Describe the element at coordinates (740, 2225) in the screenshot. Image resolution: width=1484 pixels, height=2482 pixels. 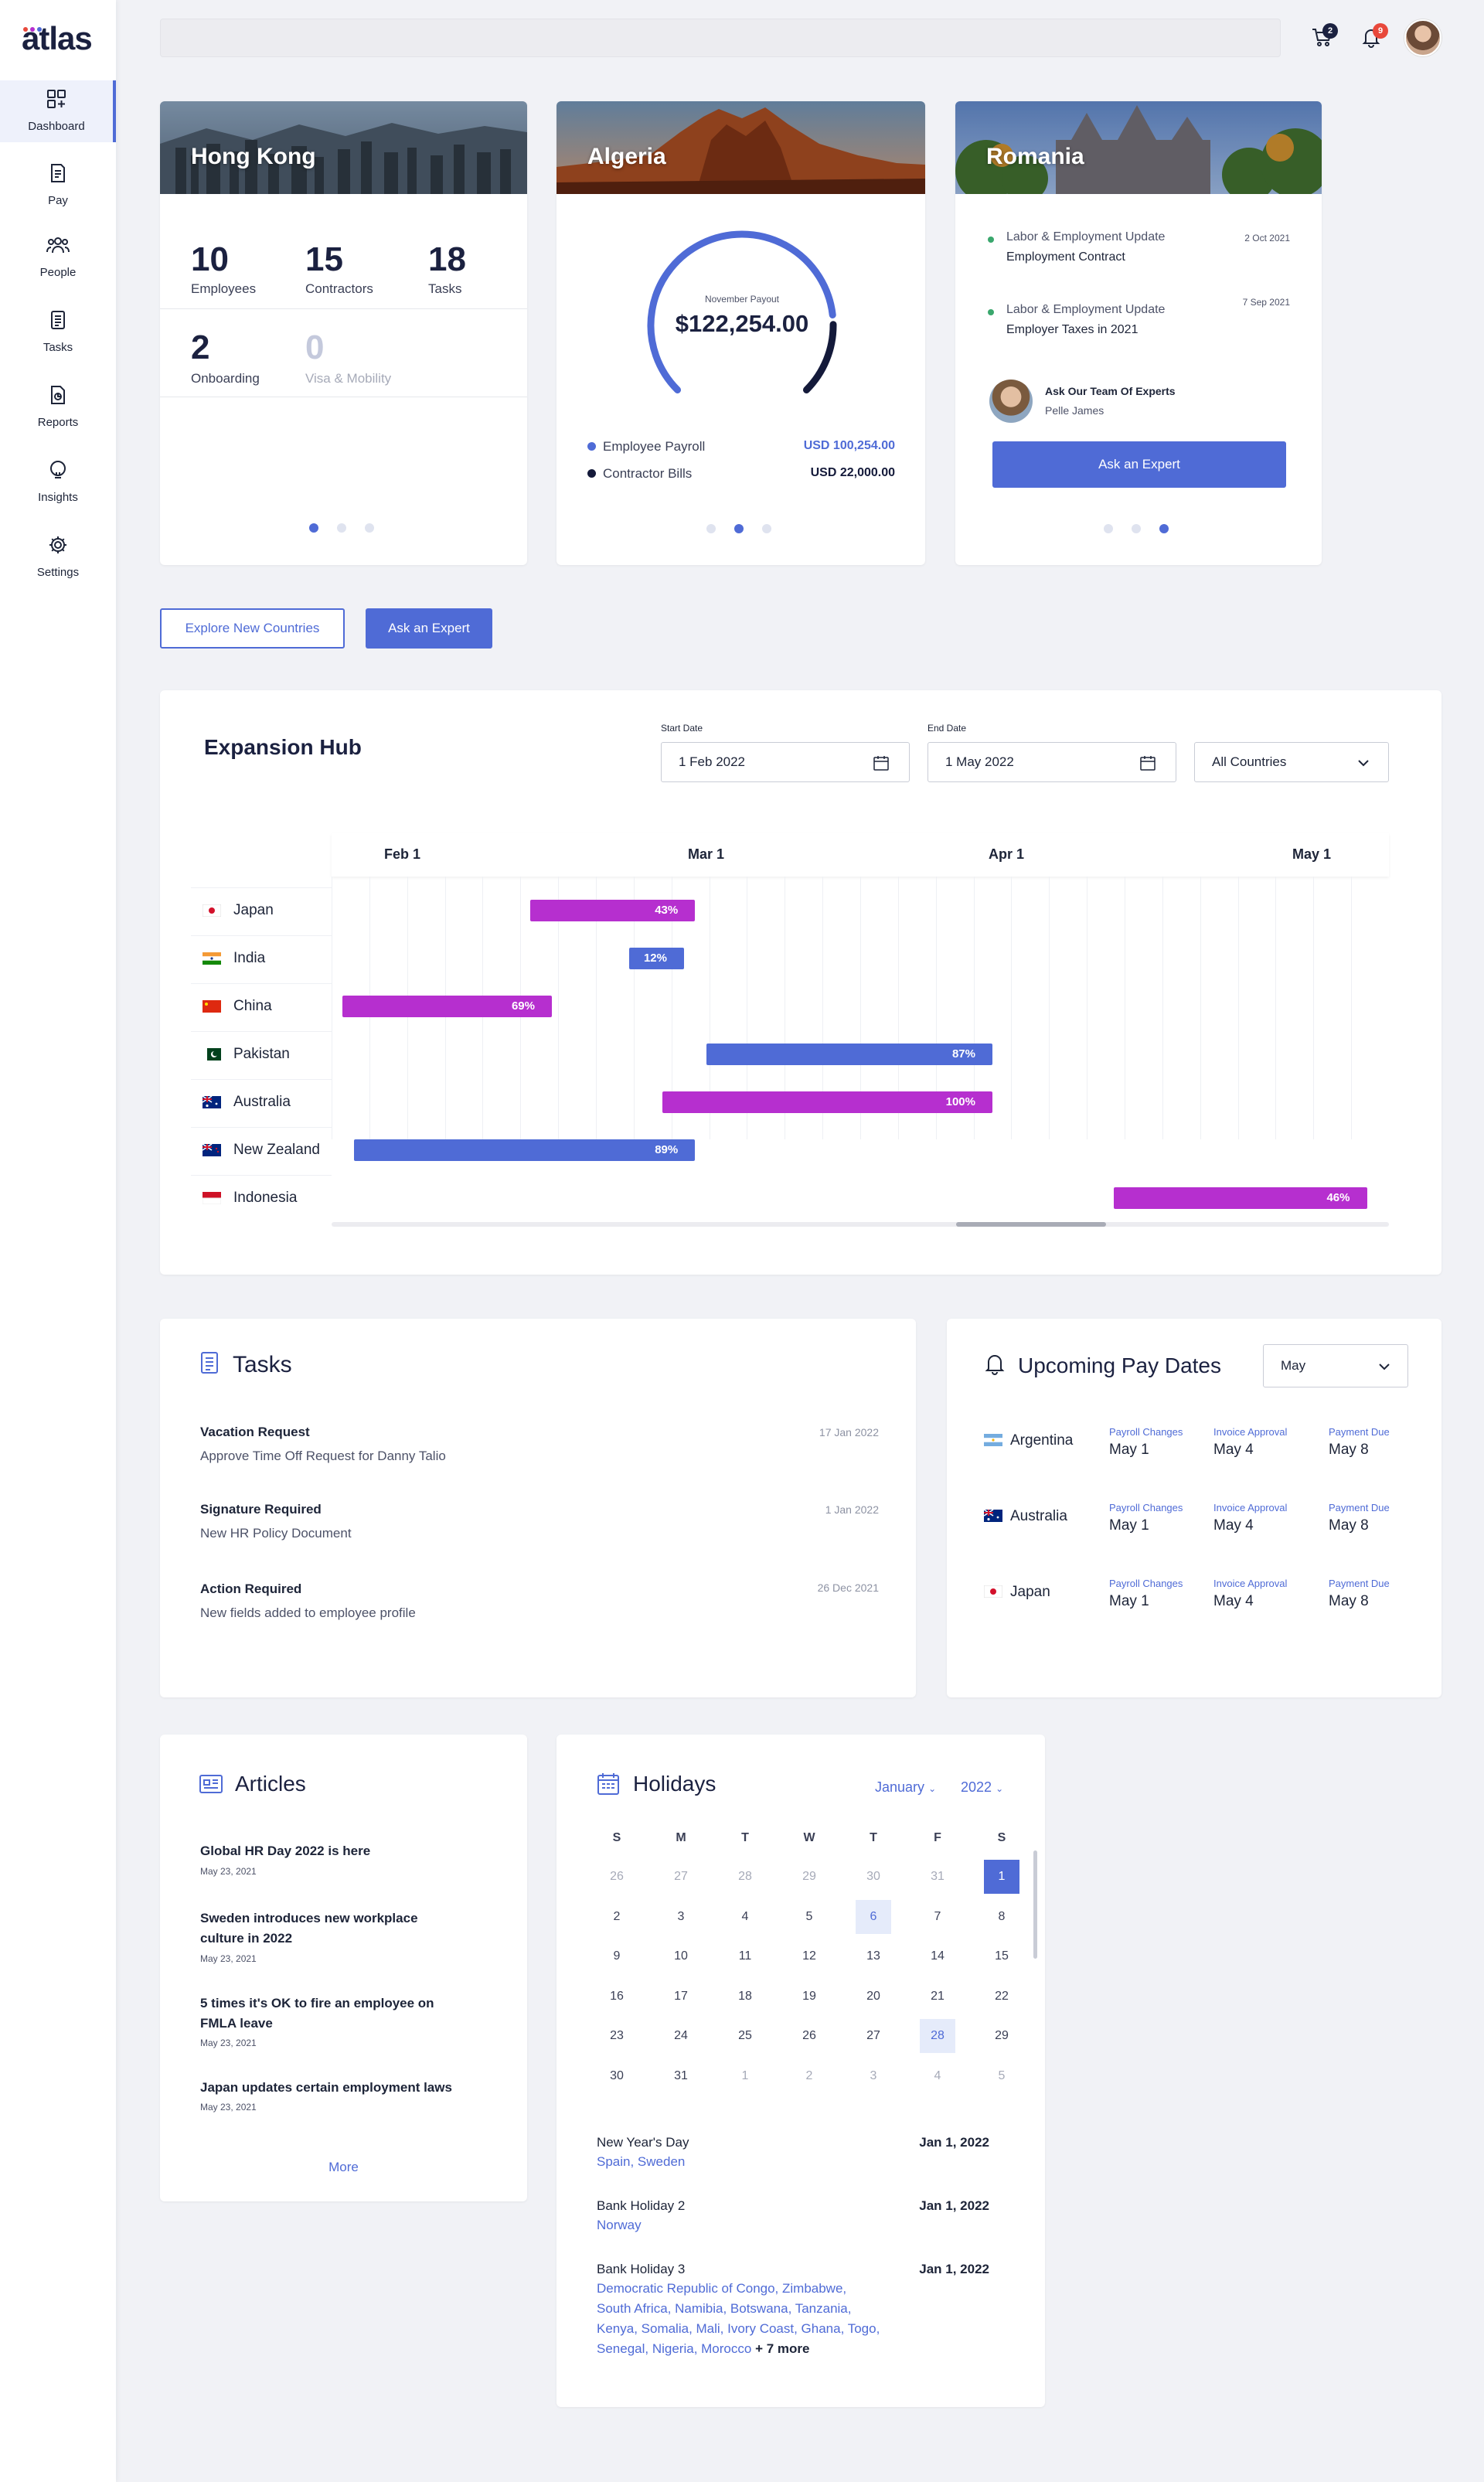
I see `holiday-countries: Norway` at that location.